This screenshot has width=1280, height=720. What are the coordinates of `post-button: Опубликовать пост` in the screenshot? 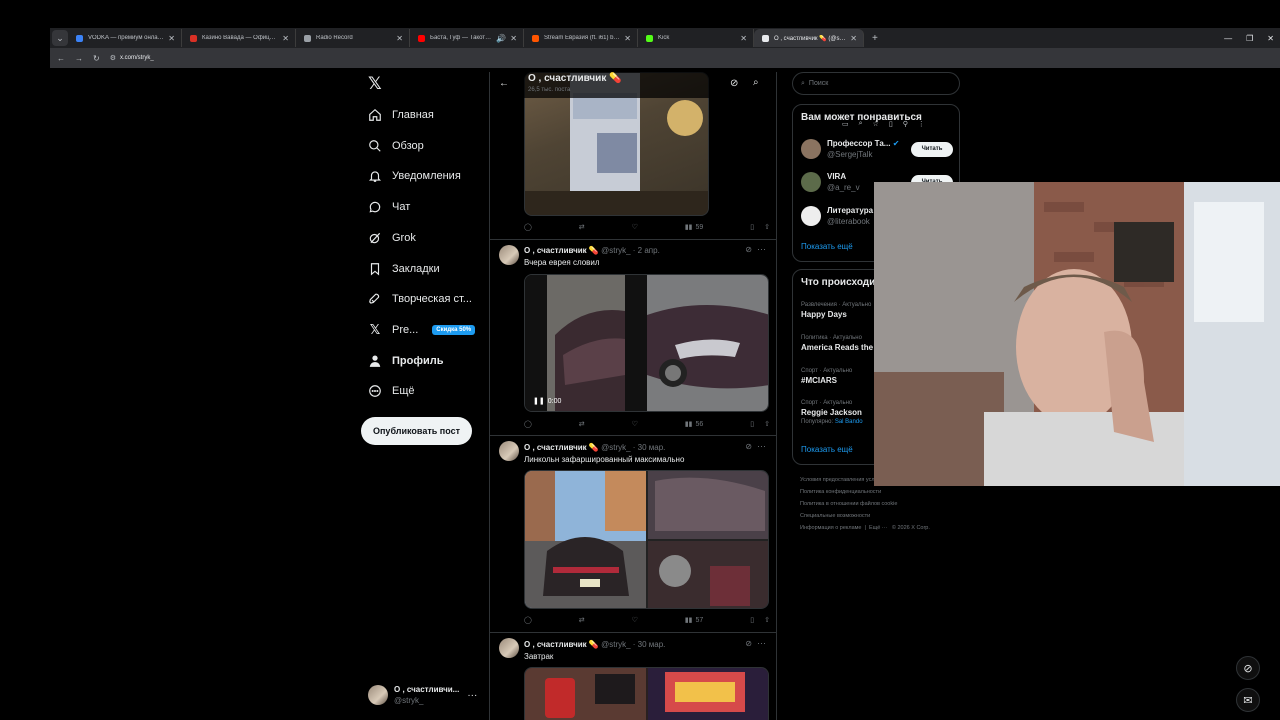 It's located at (416, 431).